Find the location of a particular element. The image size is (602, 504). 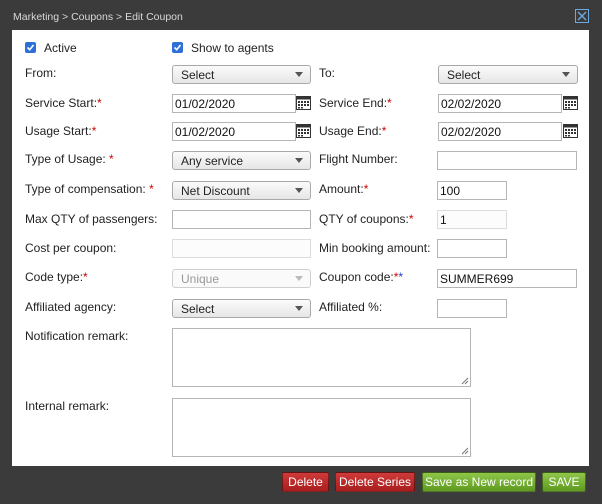

service-end-label: Service End:* is located at coordinates (355, 103).